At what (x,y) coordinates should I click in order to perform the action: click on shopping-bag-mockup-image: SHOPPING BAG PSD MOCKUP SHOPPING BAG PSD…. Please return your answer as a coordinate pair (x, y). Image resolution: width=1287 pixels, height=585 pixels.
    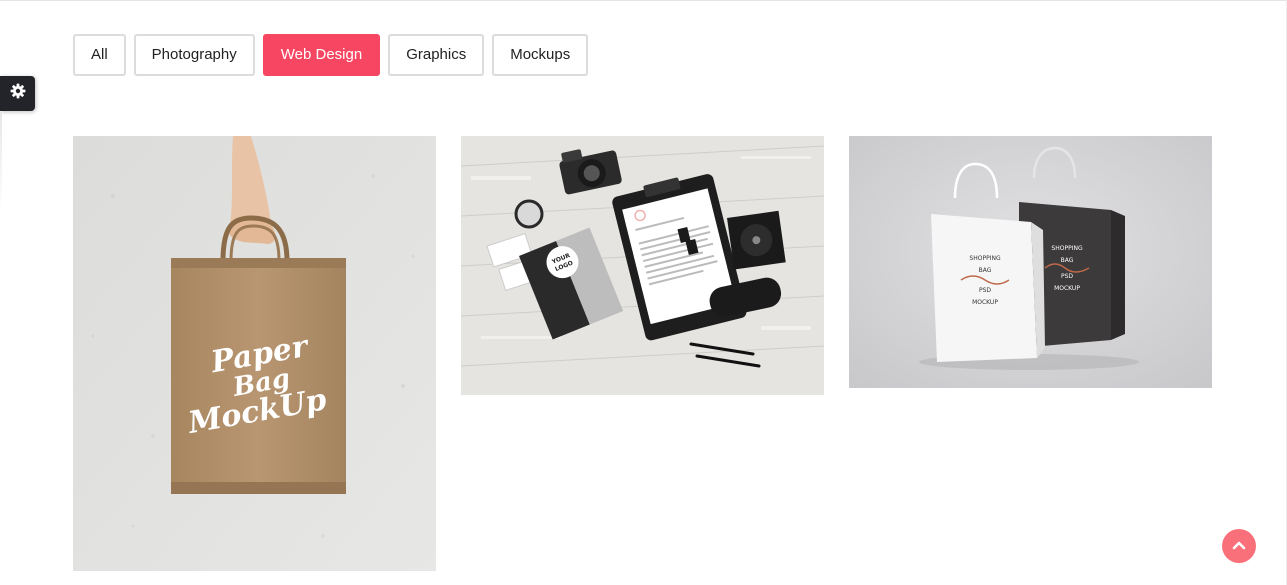
    Looking at the image, I should click on (1030, 262).